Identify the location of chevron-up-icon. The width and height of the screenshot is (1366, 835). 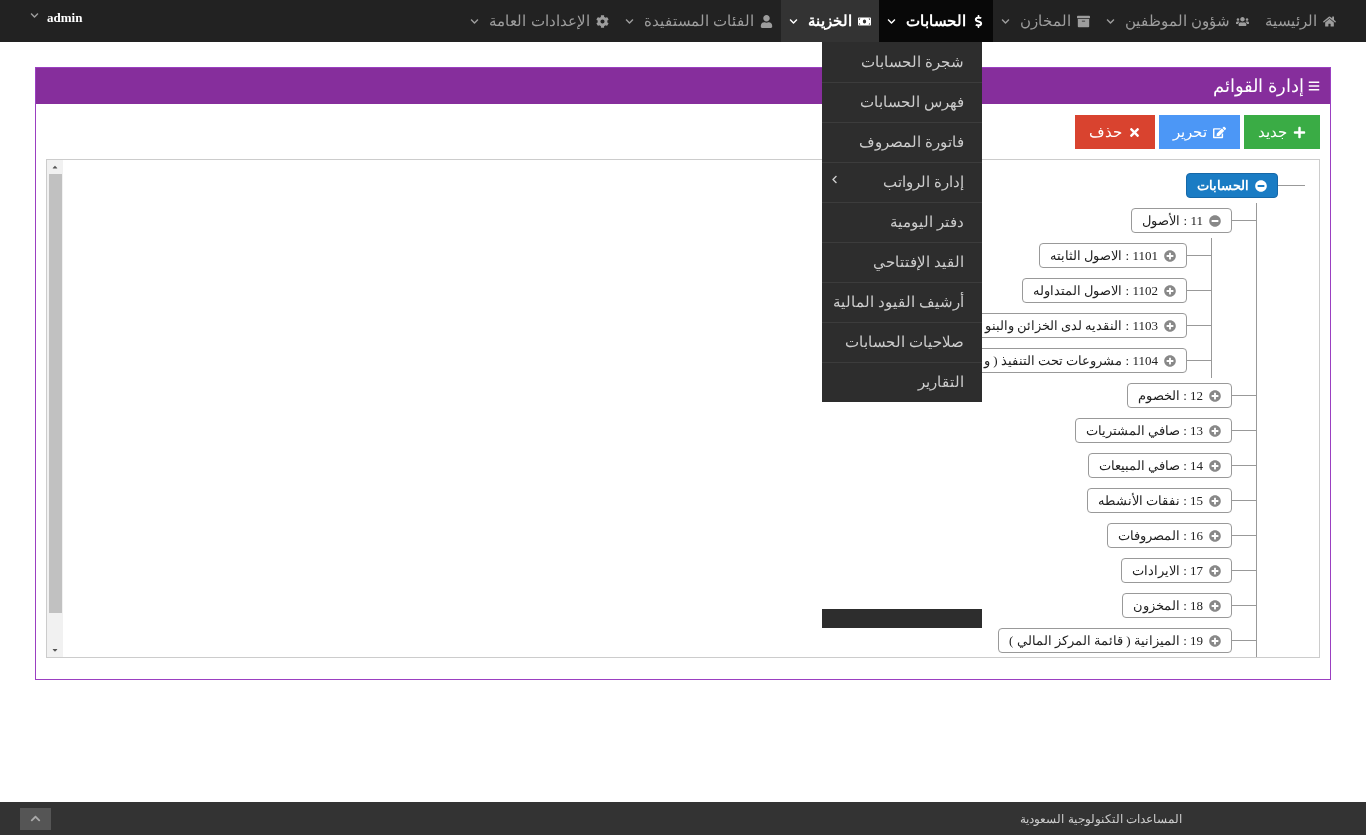
(35, 818).